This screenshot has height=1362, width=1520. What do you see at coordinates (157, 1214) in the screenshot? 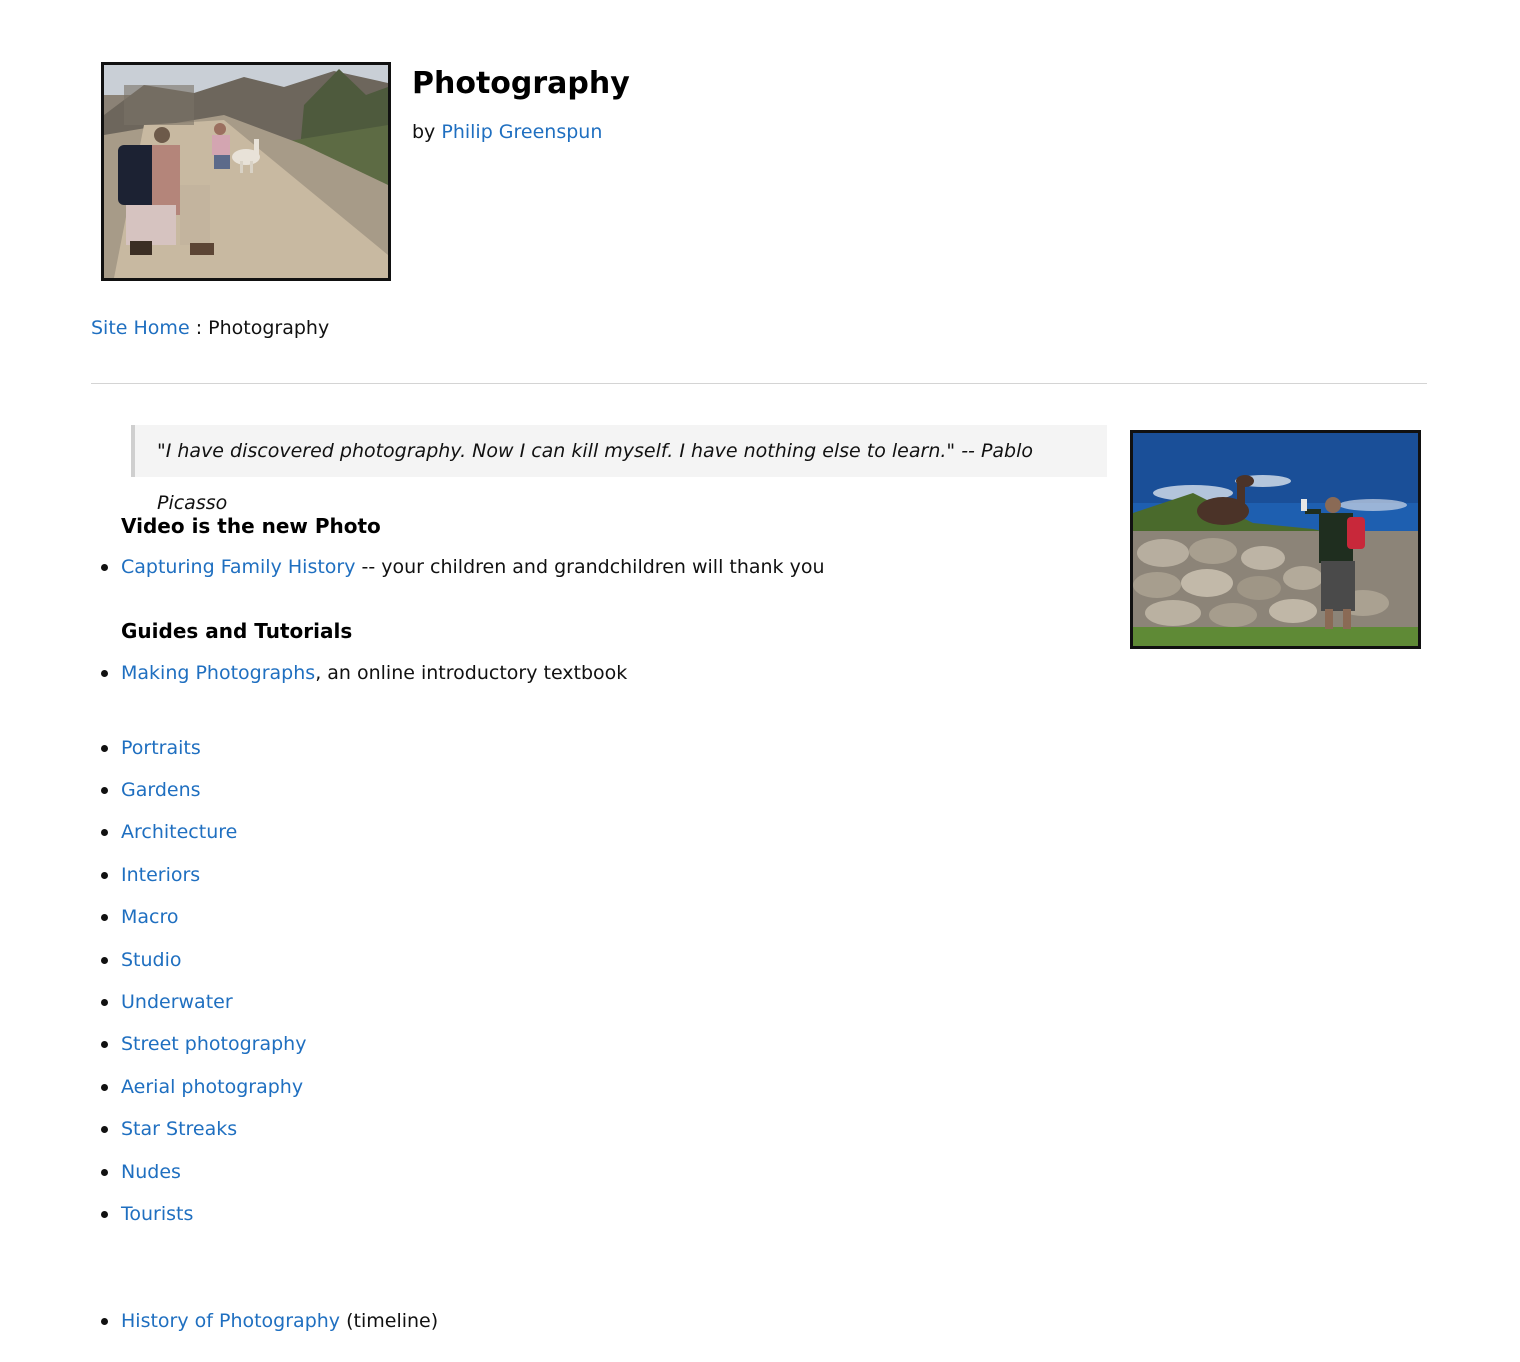
I see `topic-link-tourists: Tourists` at bounding box center [157, 1214].